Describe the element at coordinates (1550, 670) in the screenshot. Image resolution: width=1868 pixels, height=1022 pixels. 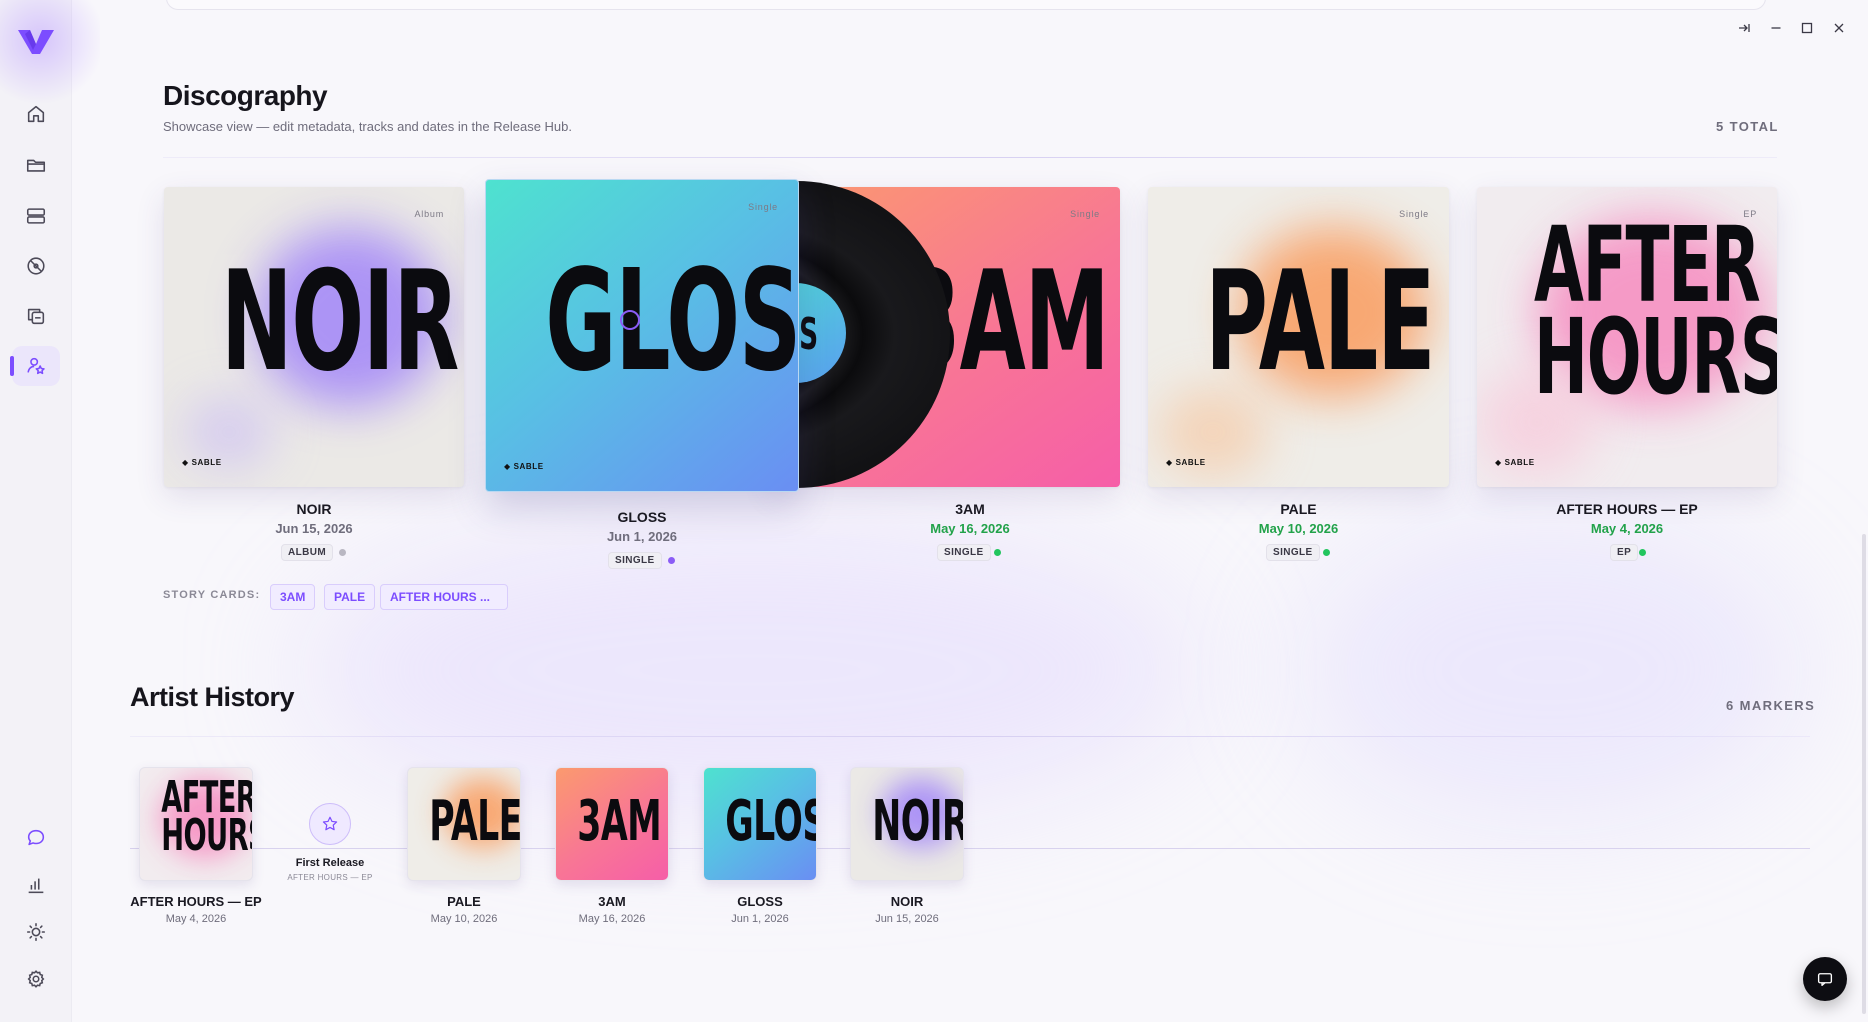
I see `background-glow` at that location.